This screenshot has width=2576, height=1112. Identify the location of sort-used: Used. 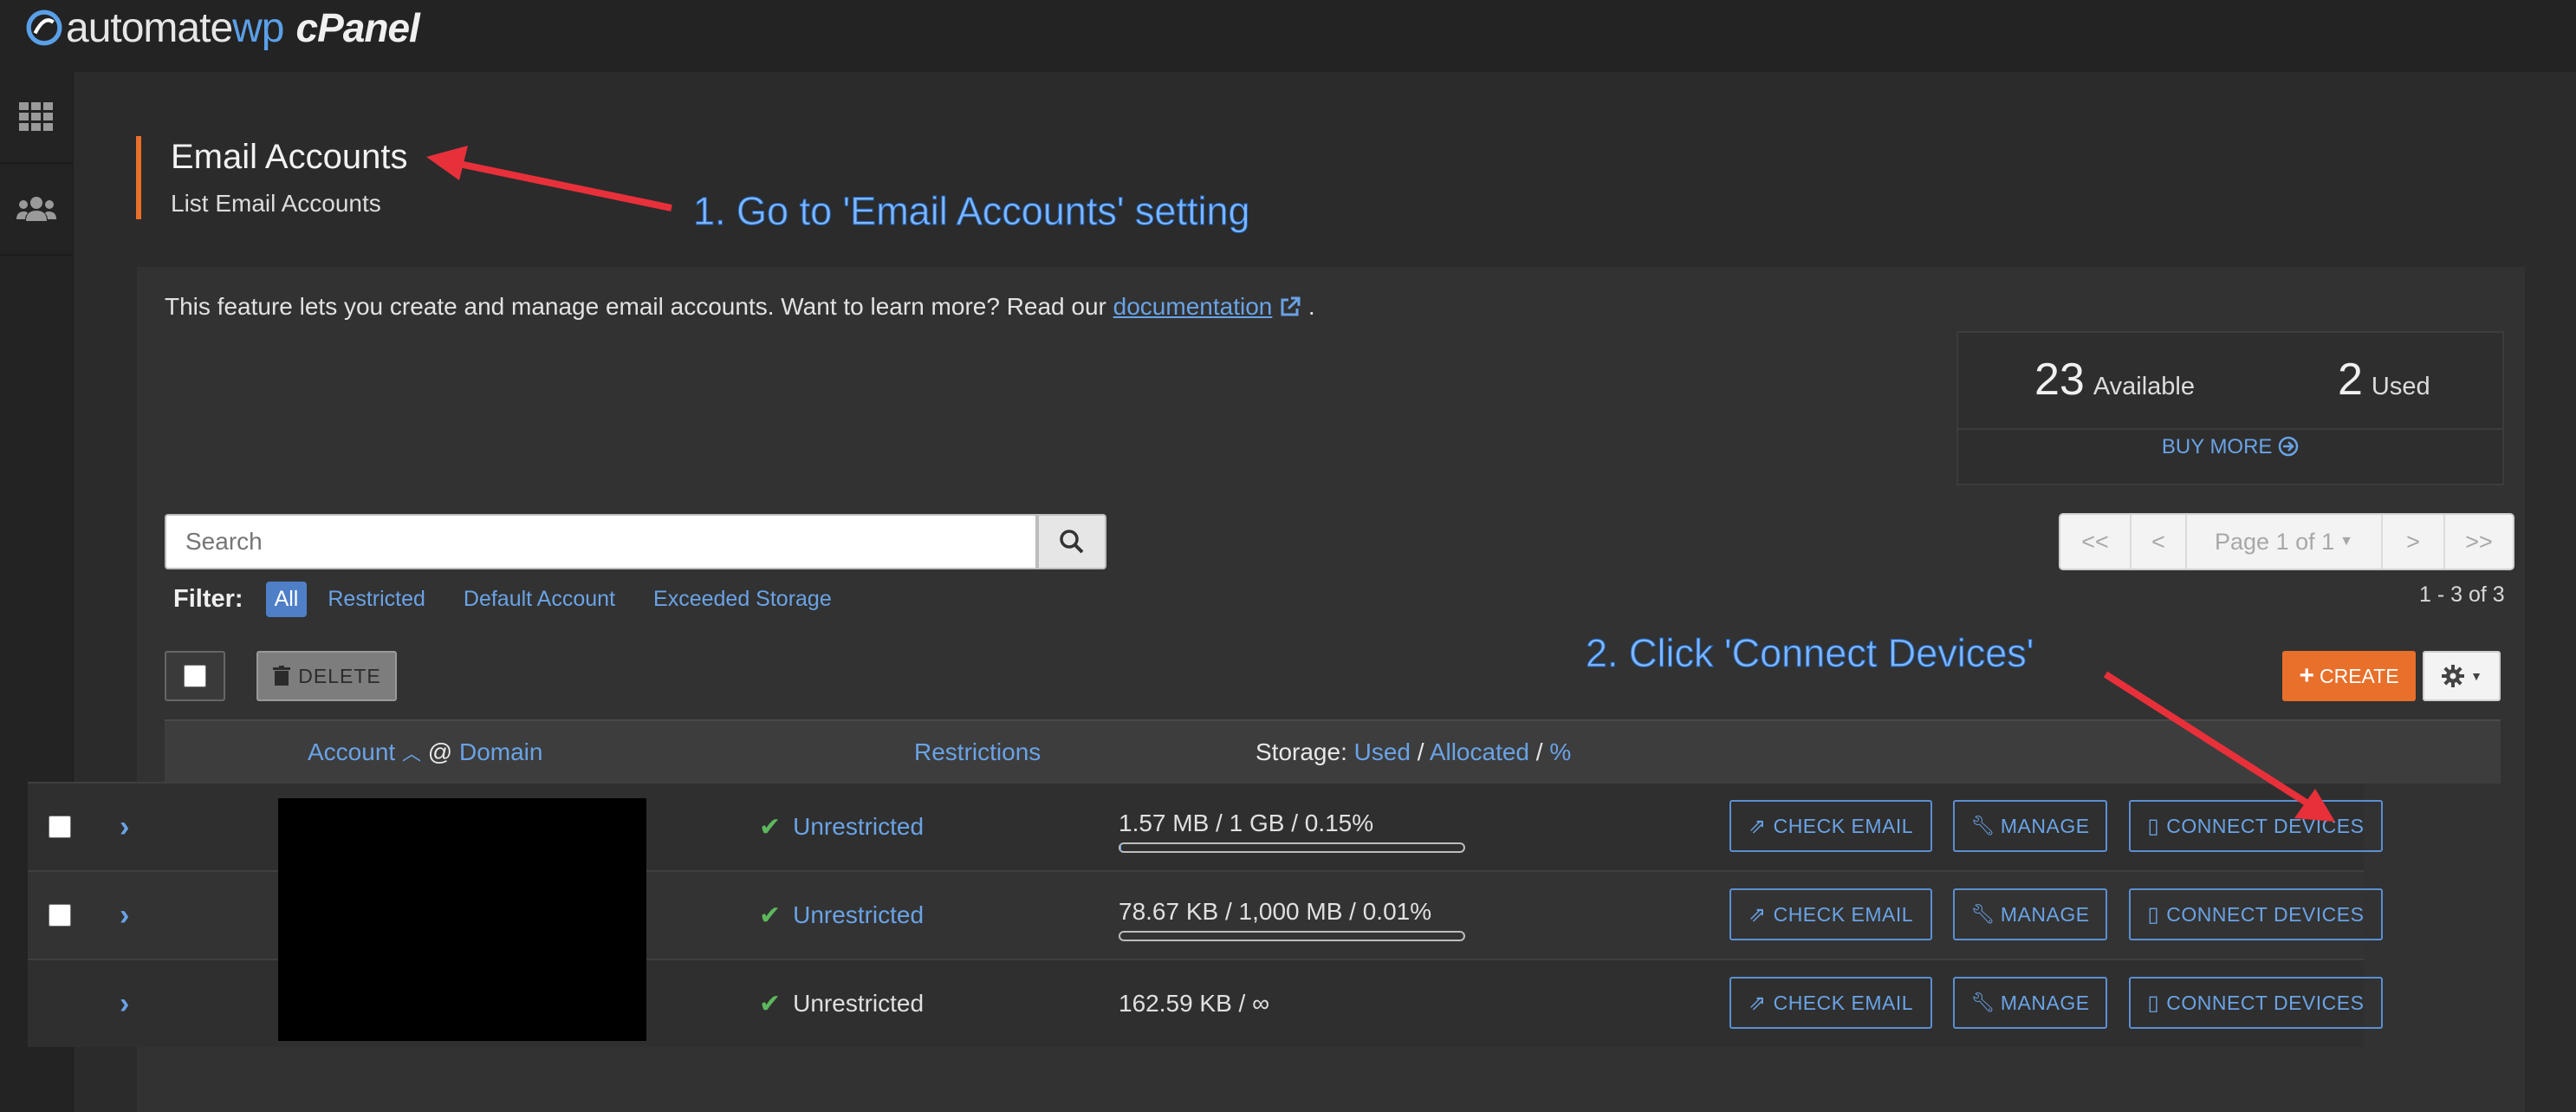
(1382, 751).